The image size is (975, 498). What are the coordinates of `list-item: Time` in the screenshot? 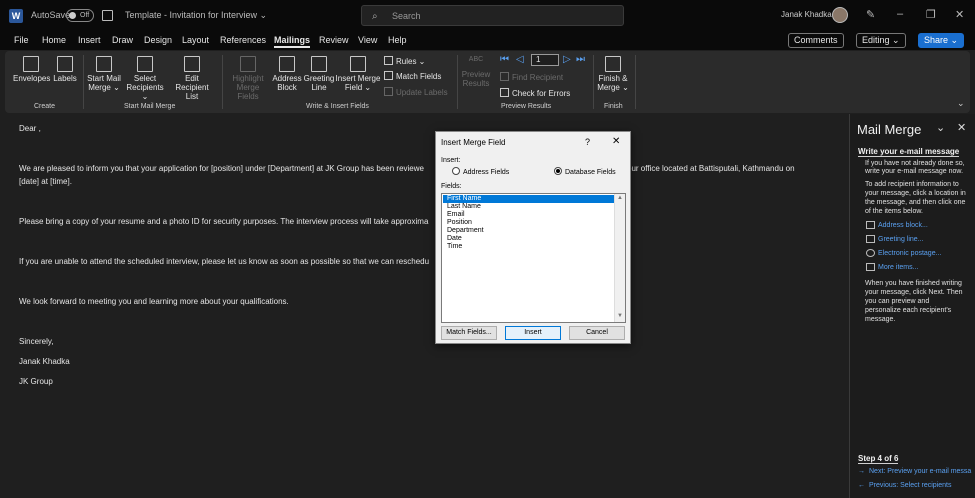 It's located at (529, 247).